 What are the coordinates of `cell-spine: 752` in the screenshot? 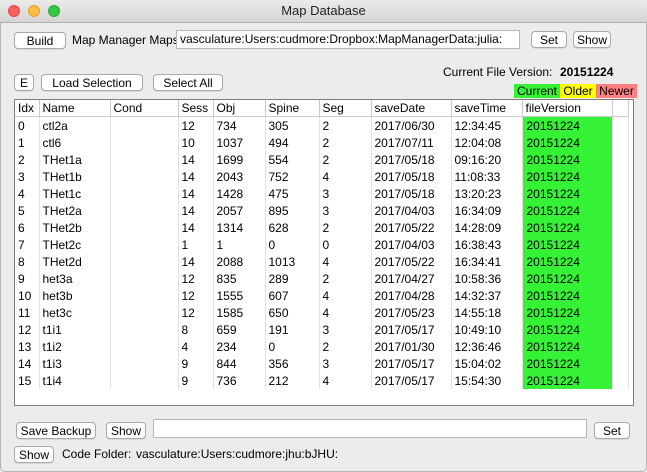 It's located at (292, 176).